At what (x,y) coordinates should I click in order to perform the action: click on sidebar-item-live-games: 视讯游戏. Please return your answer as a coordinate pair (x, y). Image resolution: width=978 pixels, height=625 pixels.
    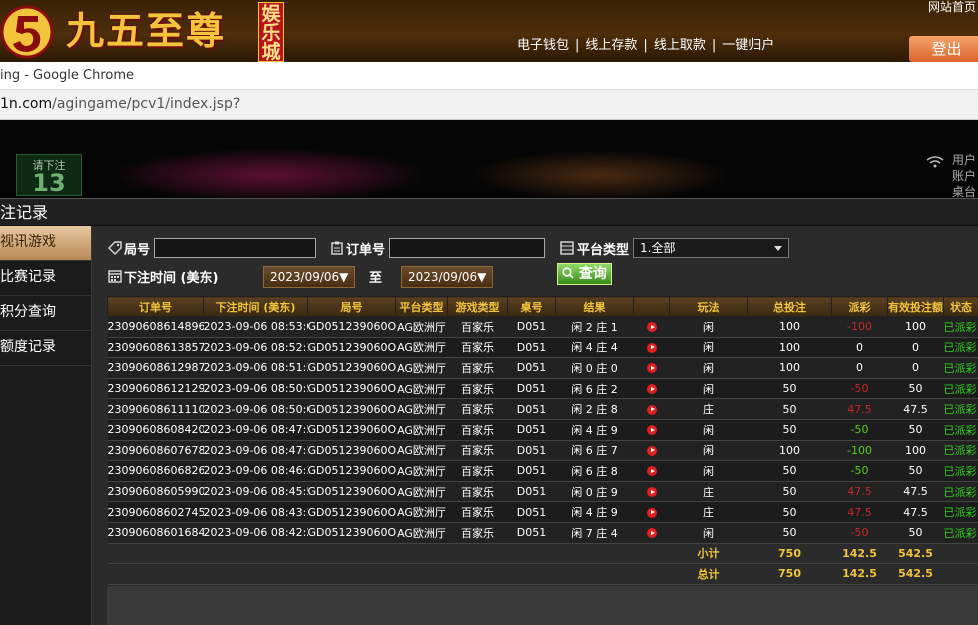
    Looking at the image, I should click on (45, 243).